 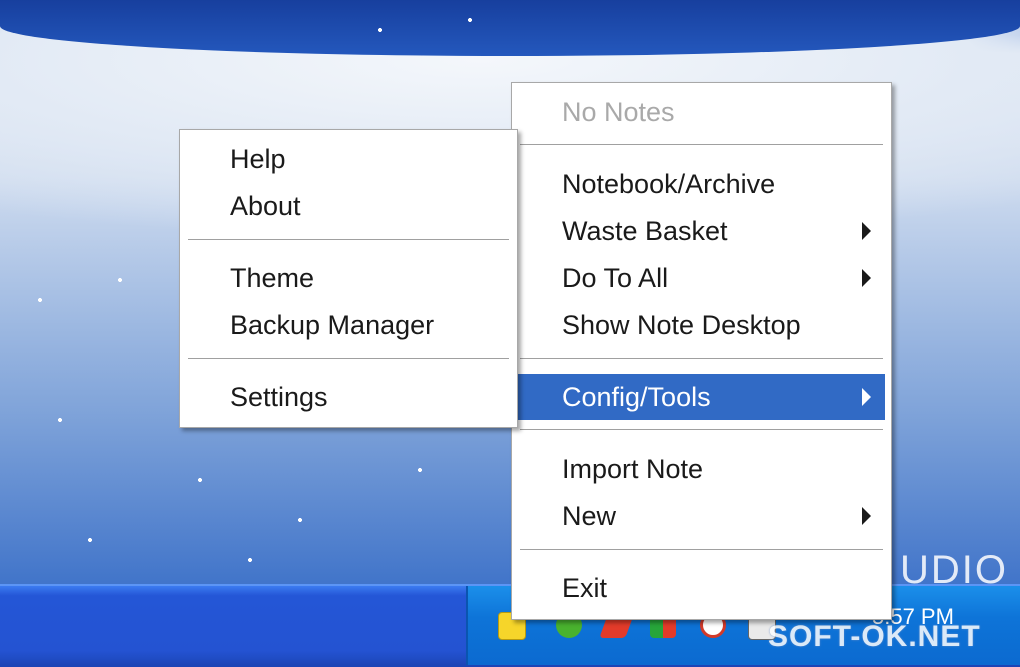 What do you see at coordinates (681, 325) in the screenshot?
I see `menu-item-label: Show Note Desktop` at bounding box center [681, 325].